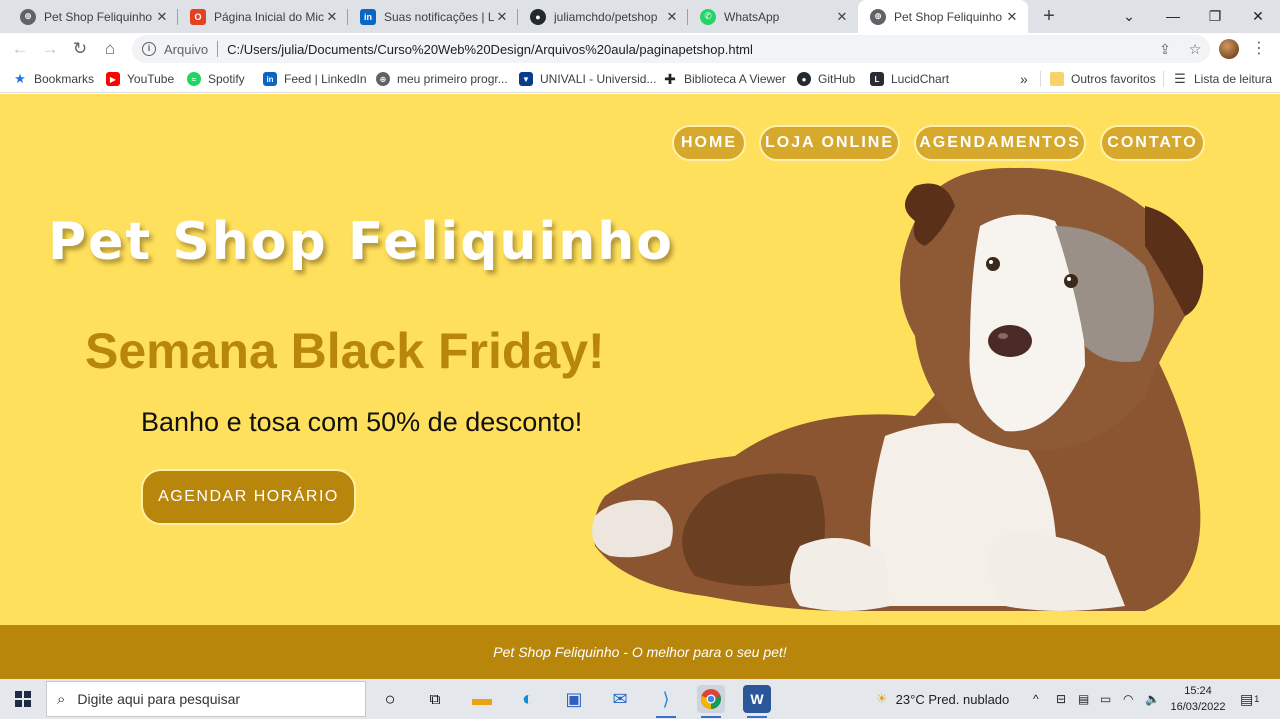 Image resolution: width=1280 pixels, height=719 pixels. Describe the element at coordinates (620, 699) in the screenshot. I see `mail-icon: ✉` at that location.